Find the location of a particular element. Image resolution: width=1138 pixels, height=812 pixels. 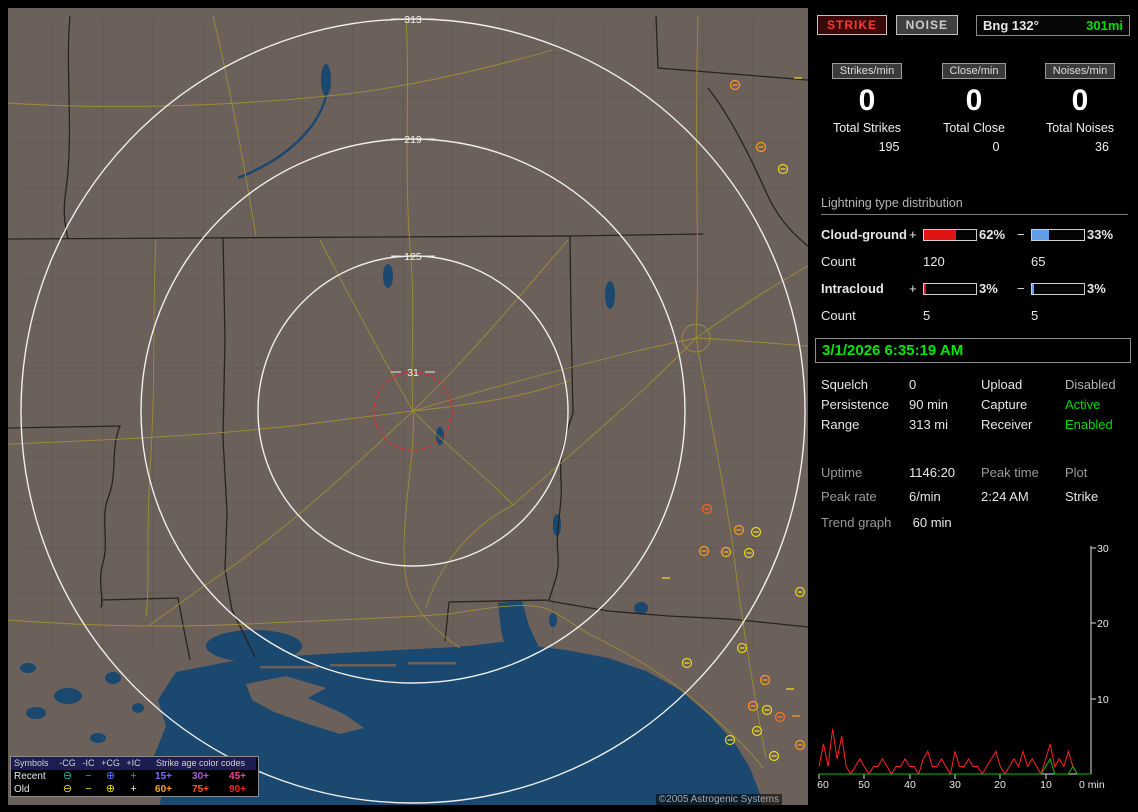

legend-row-recent-label: Recent is located at coordinates (30, 776).